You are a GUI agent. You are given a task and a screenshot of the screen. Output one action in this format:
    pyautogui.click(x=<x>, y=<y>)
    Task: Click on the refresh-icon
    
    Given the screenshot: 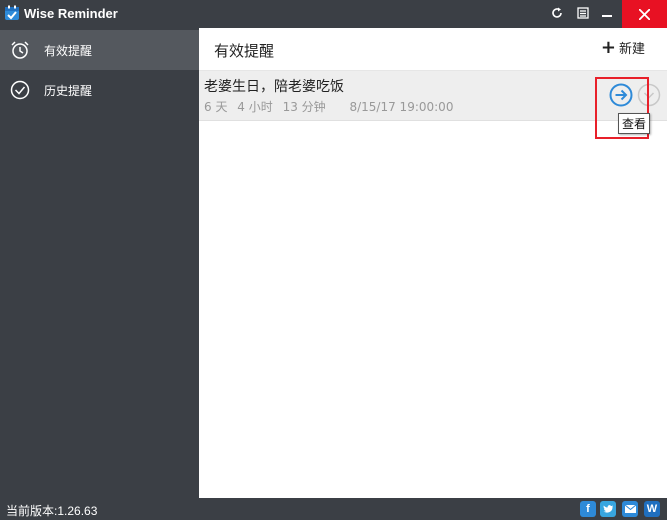 What is the action you would take?
    pyautogui.click(x=557, y=12)
    